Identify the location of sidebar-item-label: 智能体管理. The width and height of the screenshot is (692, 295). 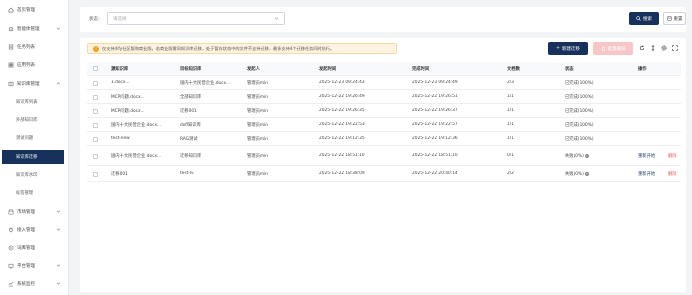
(28, 29).